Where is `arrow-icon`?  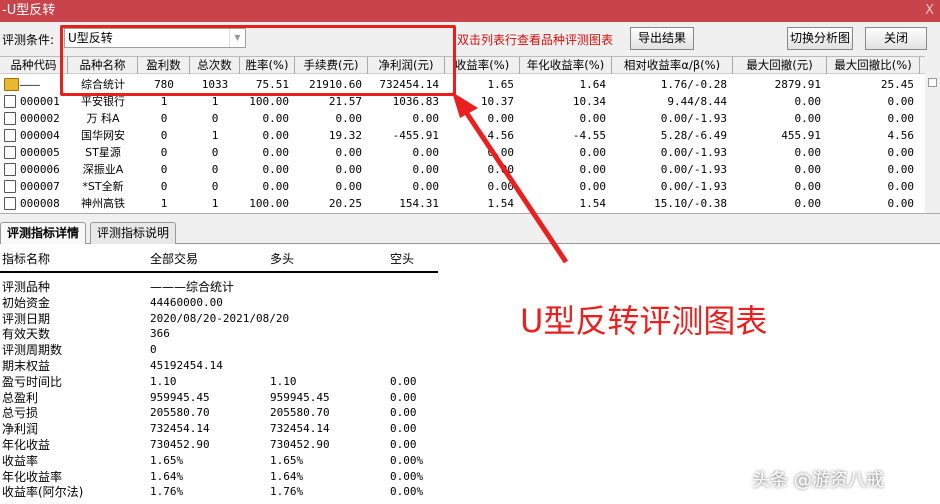
arrow-icon is located at coordinates (510, 178).